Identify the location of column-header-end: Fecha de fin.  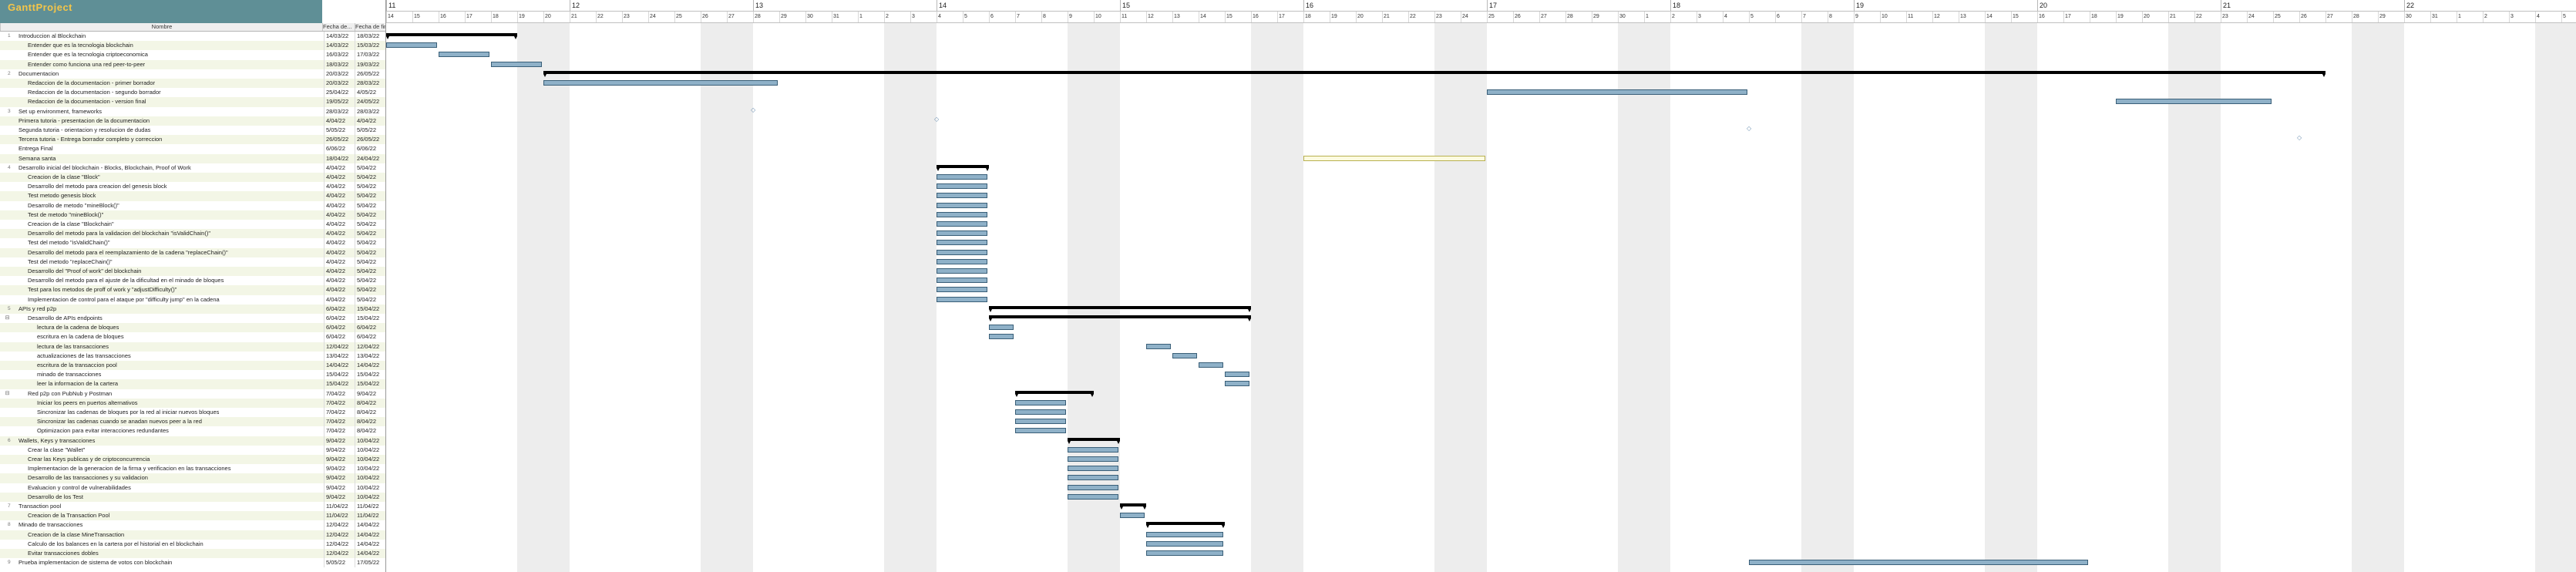
(370, 27).